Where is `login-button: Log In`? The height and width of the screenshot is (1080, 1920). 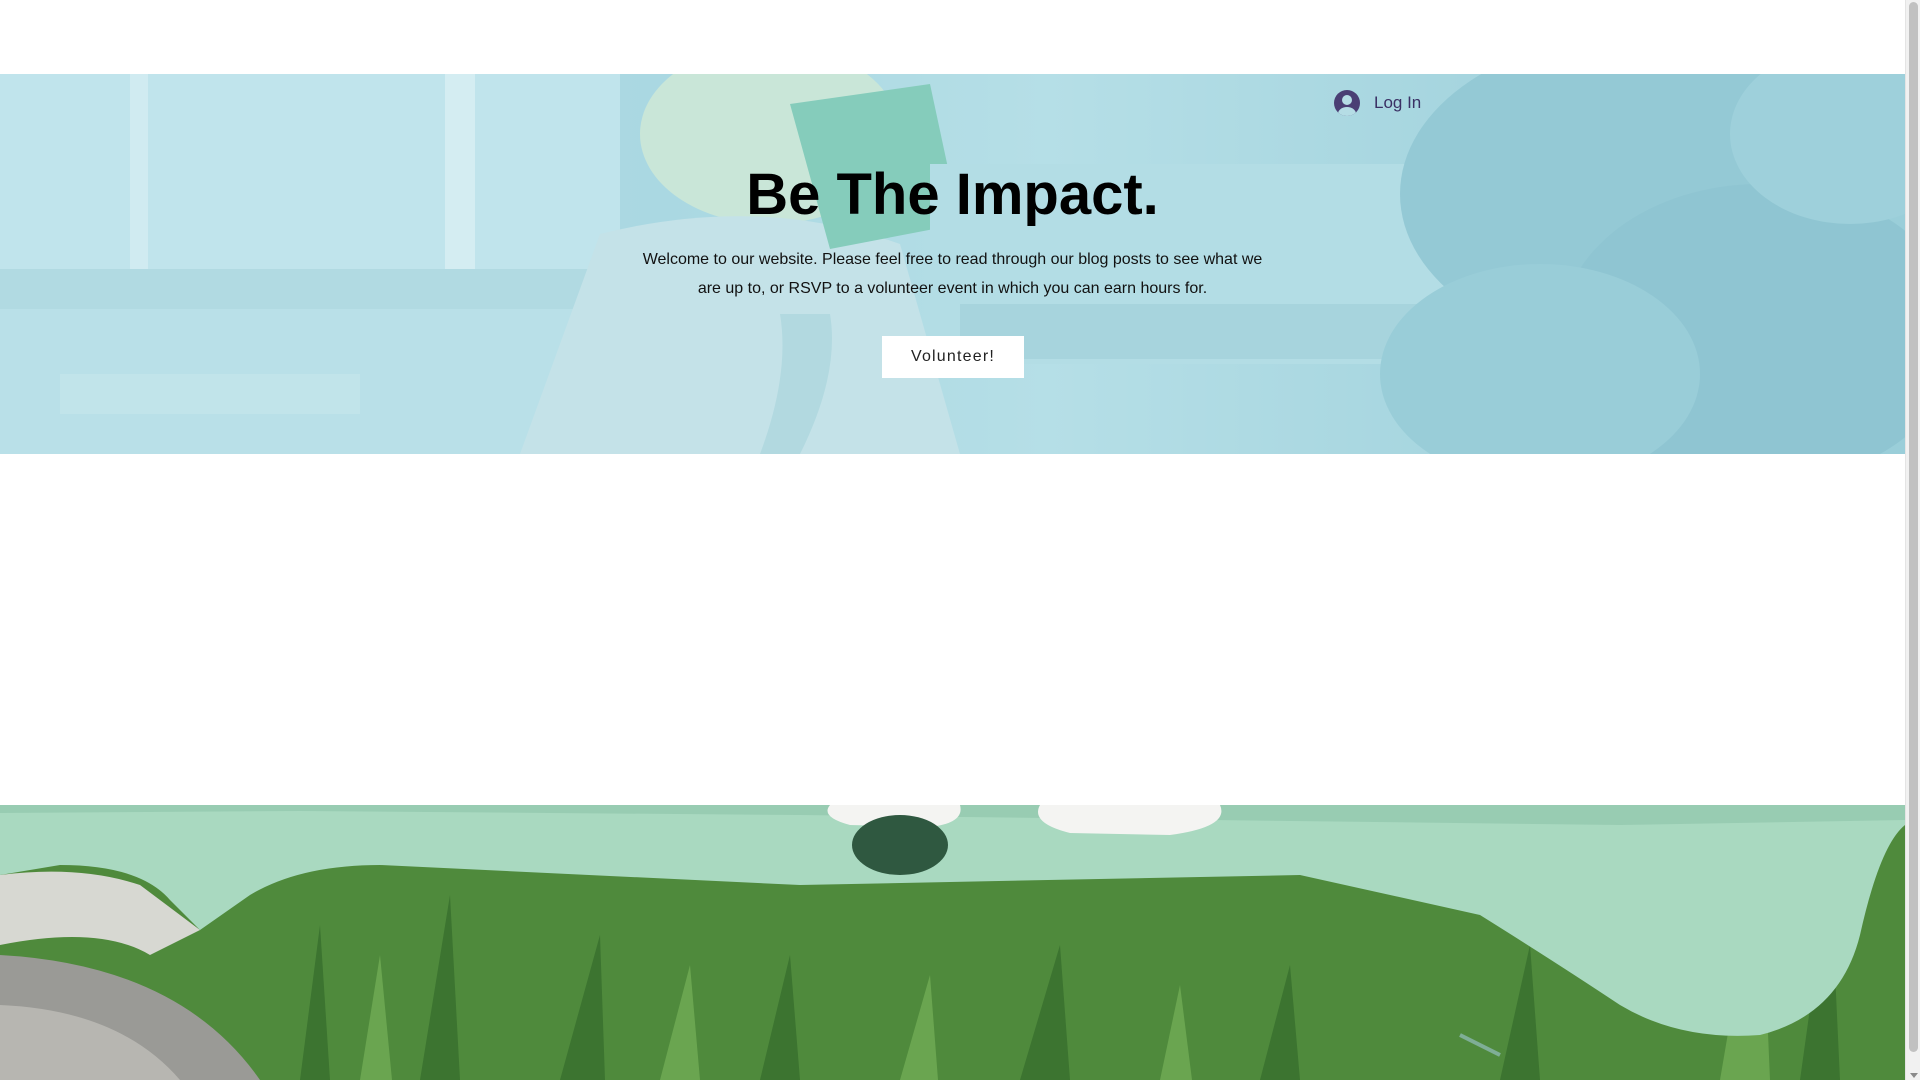
login-button: Log In is located at coordinates (1377, 103).